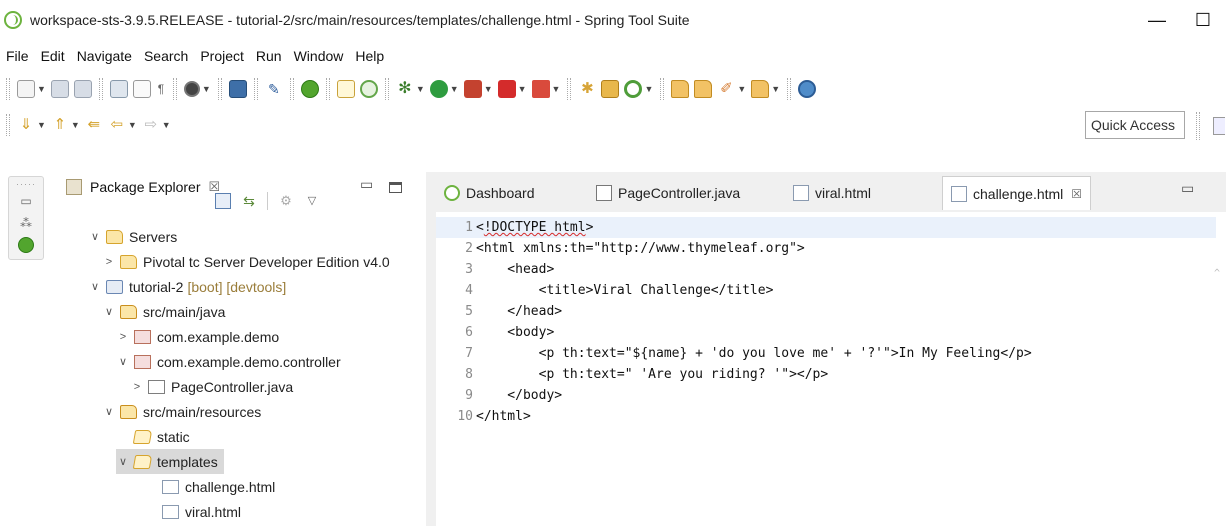 The height and width of the screenshot is (526, 1226). Describe the element at coordinates (832, 193) in the screenshot. I see `tab-viral-html: viral.html` at that location.